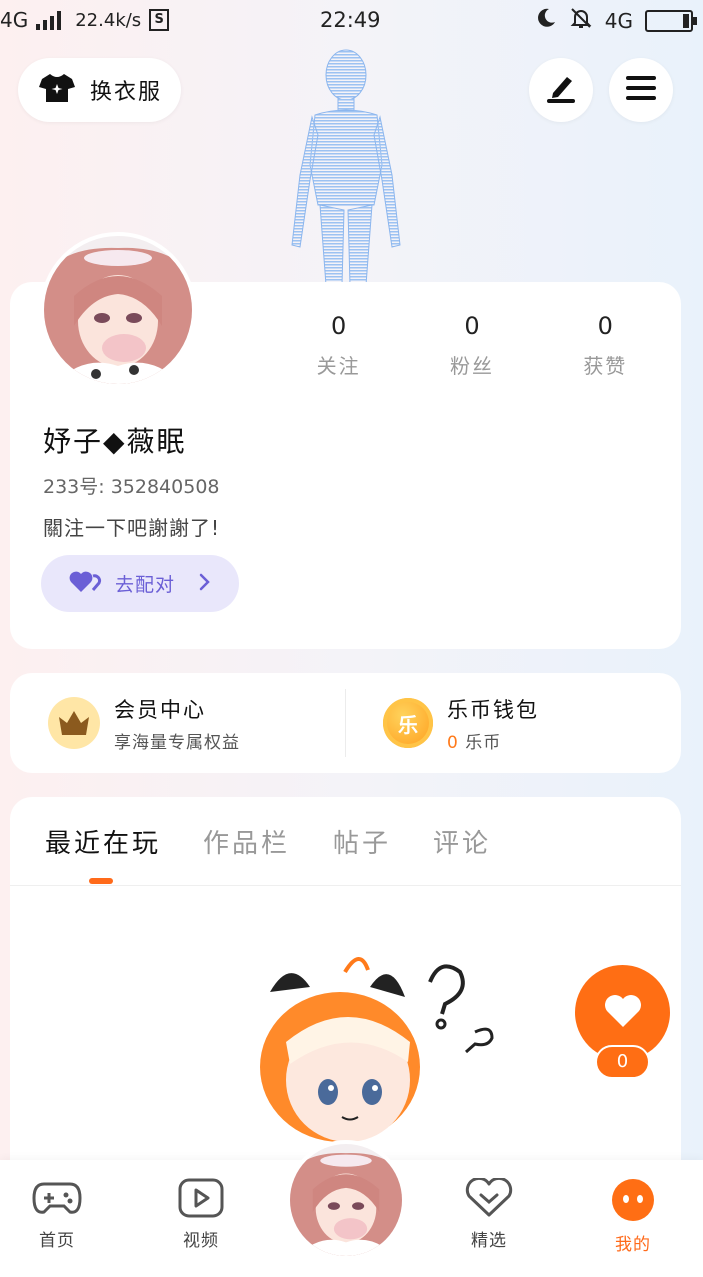  I want to click on stat-label: 关注, so click(338, 366).